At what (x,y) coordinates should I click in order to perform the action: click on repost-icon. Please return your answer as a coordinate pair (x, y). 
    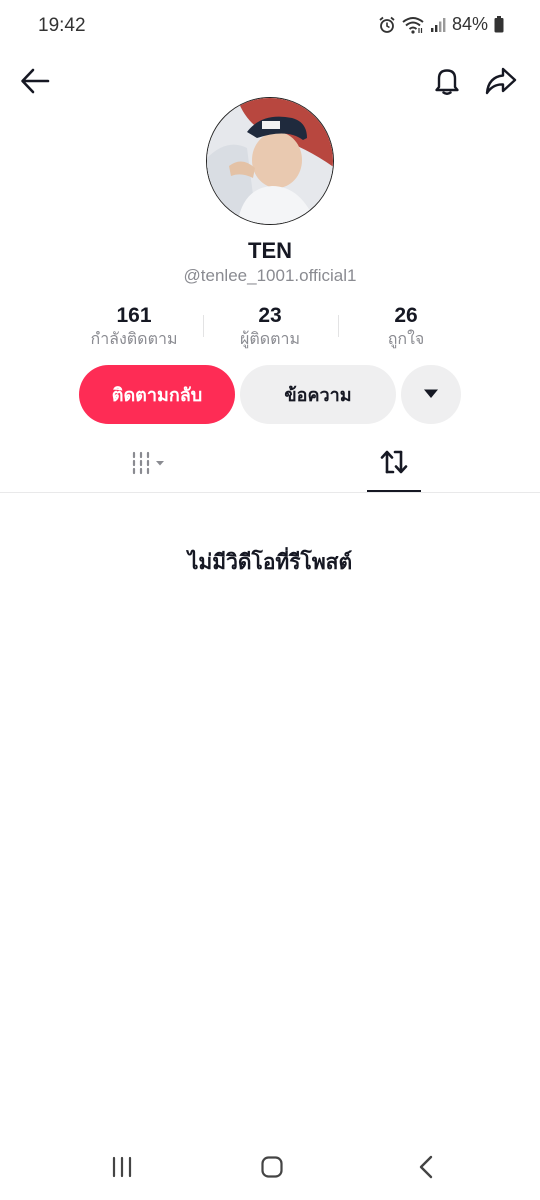
    Looking at the image, I should click on (394, 464).